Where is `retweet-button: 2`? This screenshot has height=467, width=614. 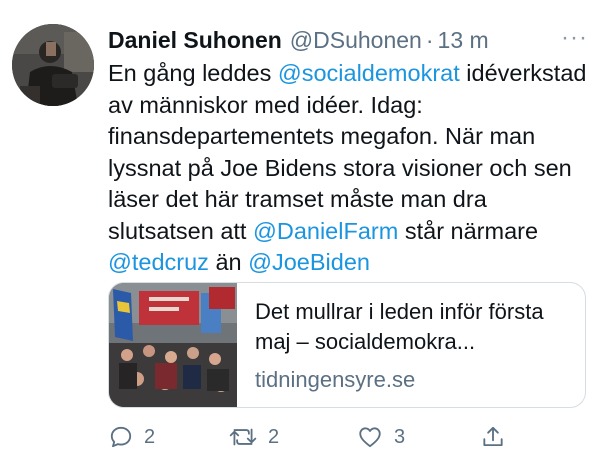
retweet-button: 2 is located at coordinates (253, 437).